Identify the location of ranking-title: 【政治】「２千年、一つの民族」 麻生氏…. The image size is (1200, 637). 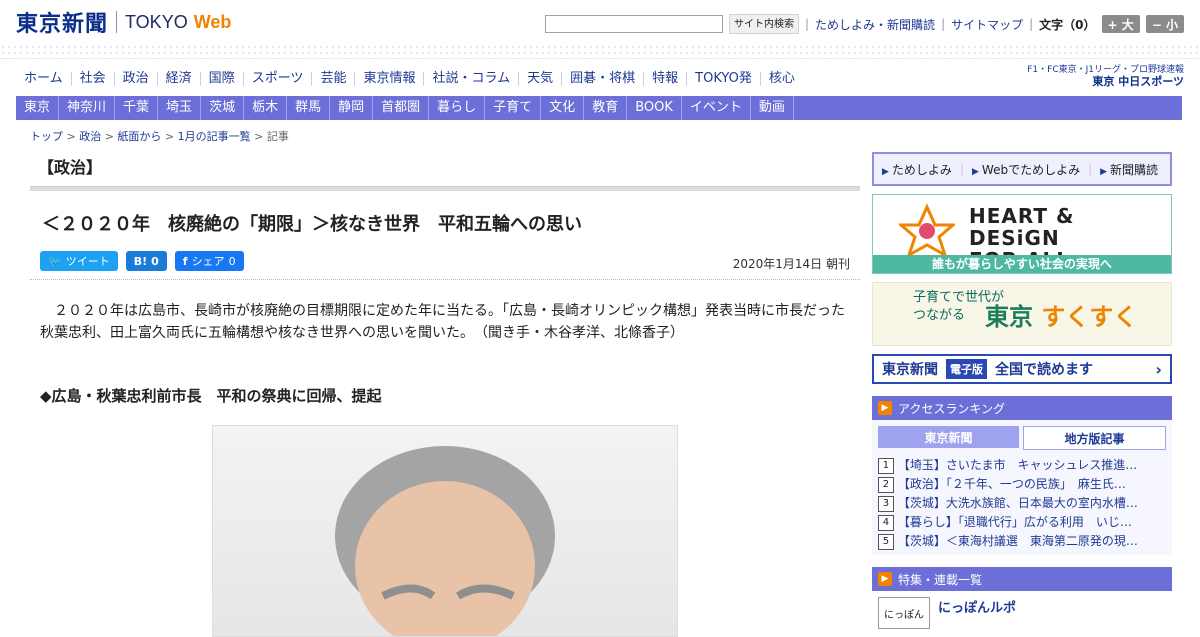
(1011, 484).